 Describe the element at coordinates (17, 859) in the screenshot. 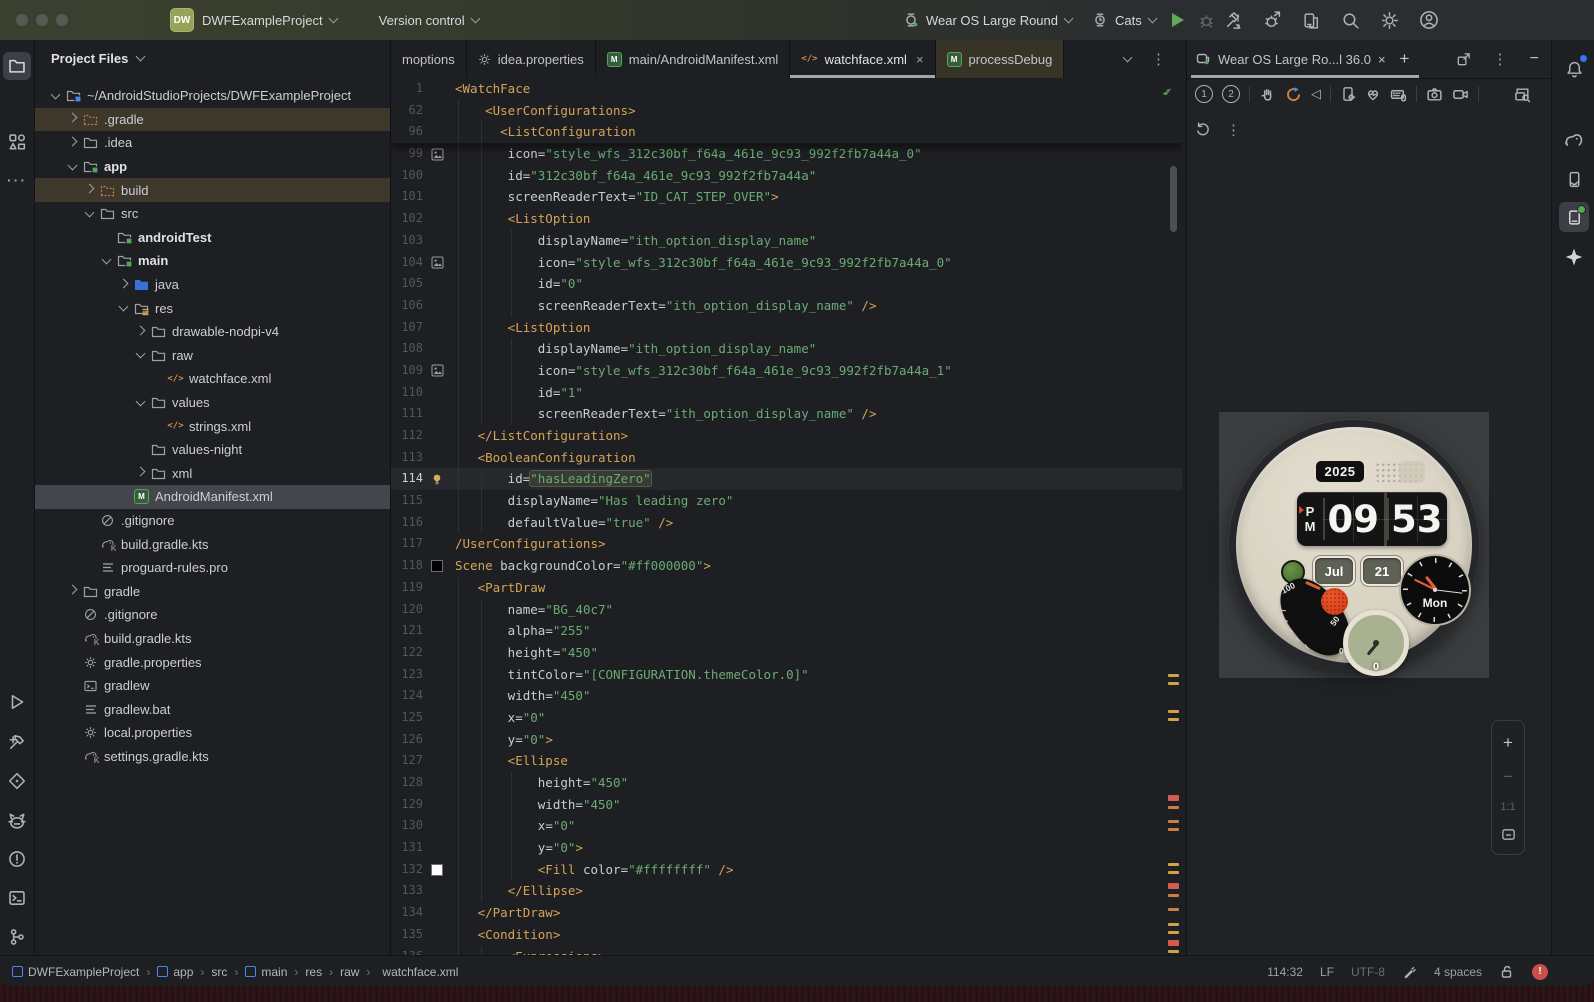

I see `problems-tool-button` at that location.